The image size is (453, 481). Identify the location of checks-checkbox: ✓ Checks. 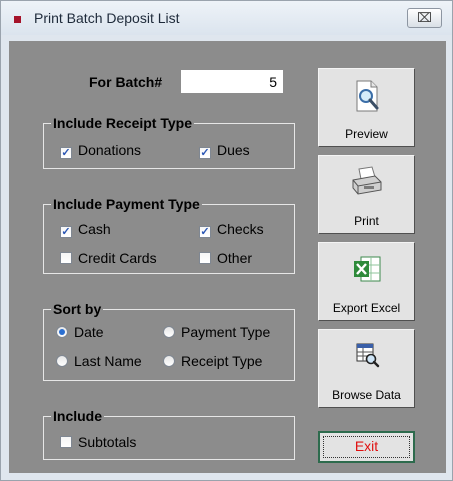
(231, 229).